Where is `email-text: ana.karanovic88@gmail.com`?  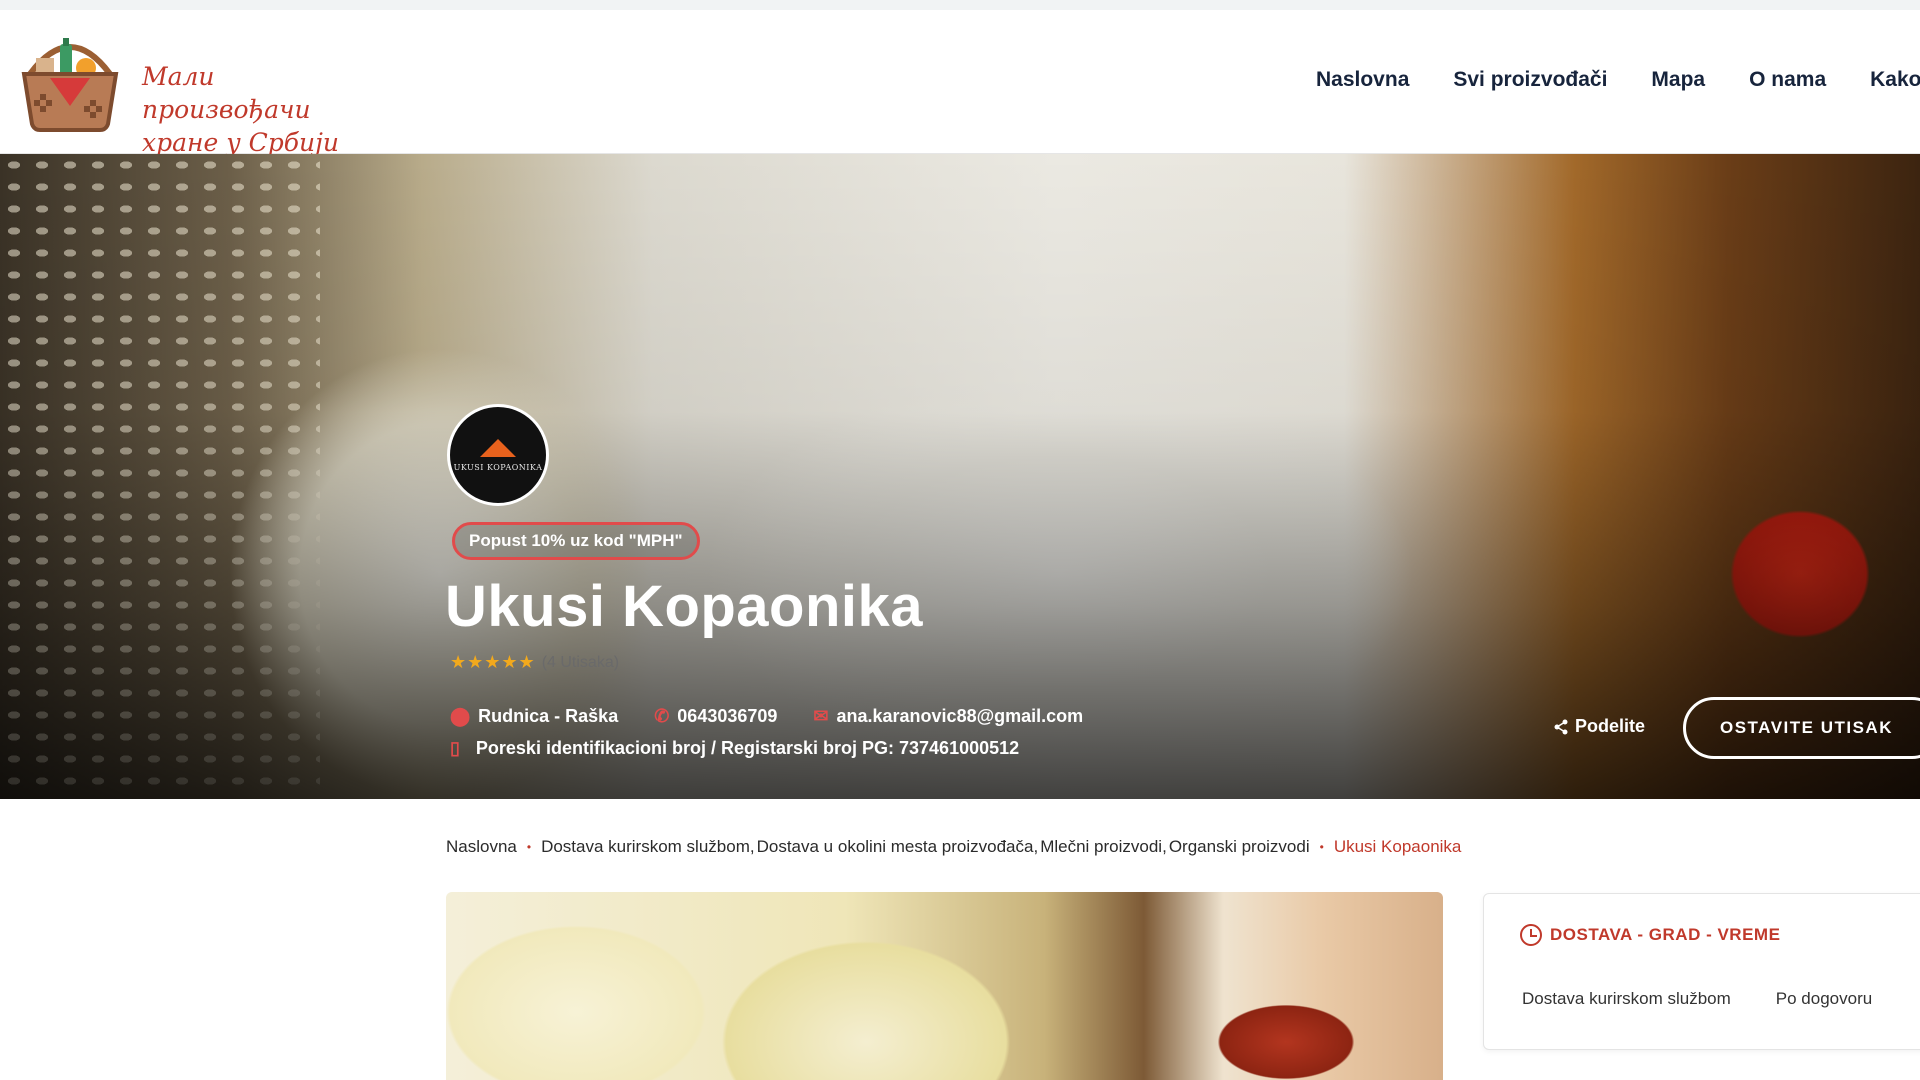 email-text: ana.karanovic88@gmail.com is located at coordinates (960, 716).